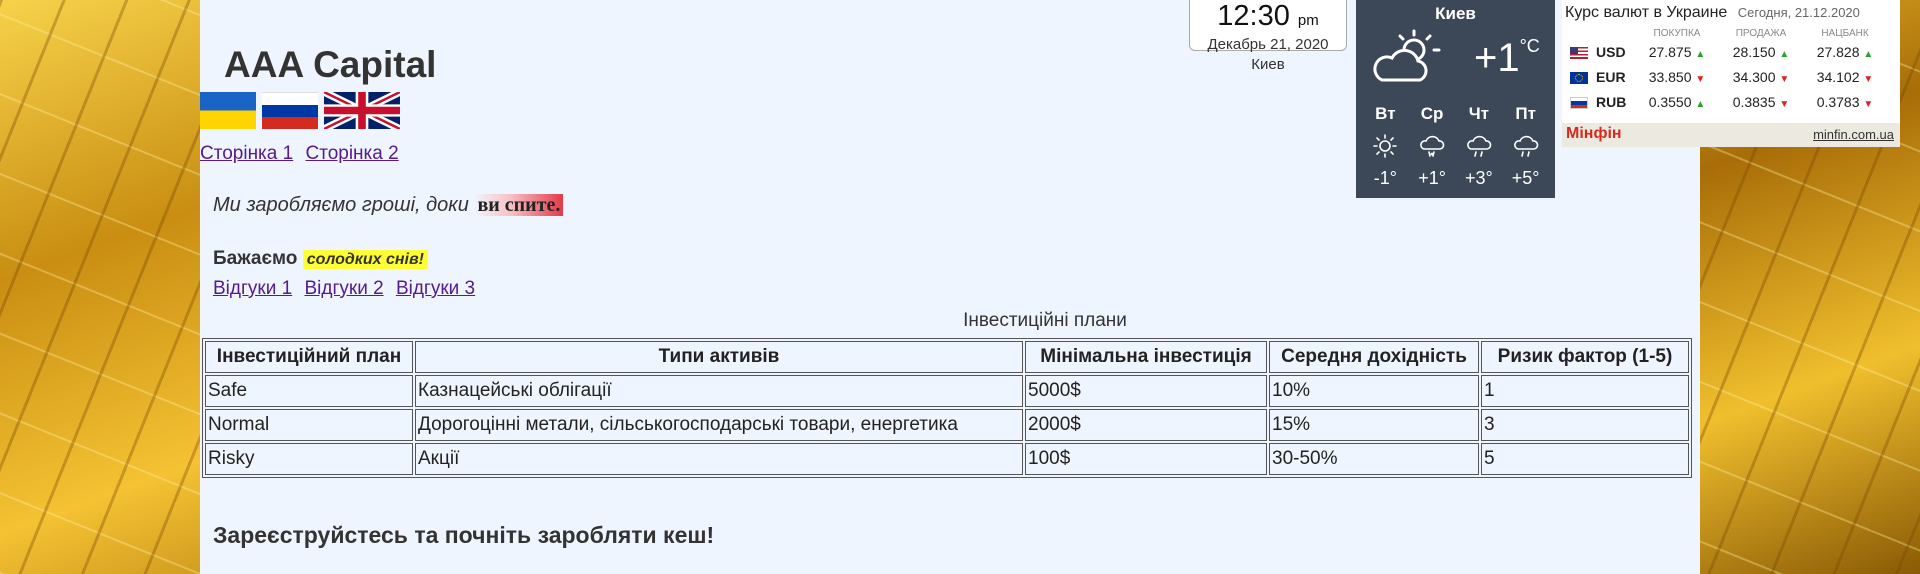  Describe the element at coordinates (252, 288) in the screenshot. I see `reviews-link-1: Відгуки 1` at that location.